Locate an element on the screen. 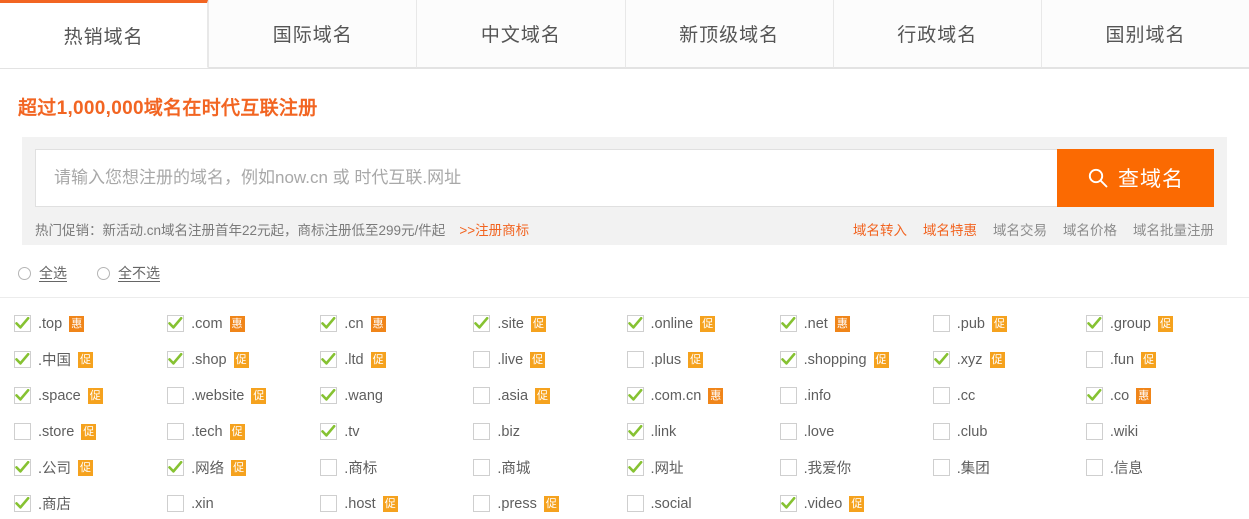  tld-option-信息: .信息 is located at coordinates (1162, 467).